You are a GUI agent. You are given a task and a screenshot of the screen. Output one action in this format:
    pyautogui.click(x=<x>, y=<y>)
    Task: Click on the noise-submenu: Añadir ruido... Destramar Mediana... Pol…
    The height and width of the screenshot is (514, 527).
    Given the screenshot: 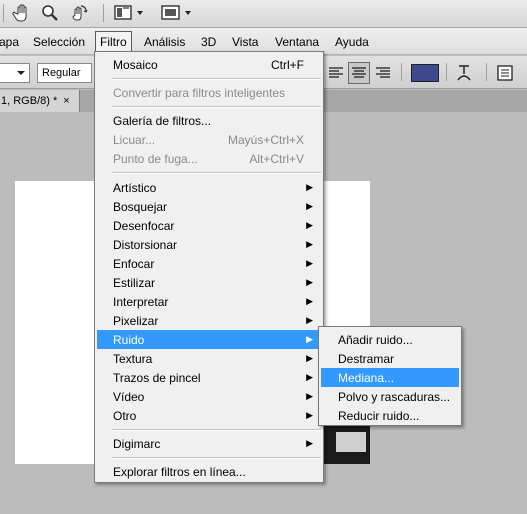 What is the action you would take?
    pyautogui.click(x=390, y=376)
    